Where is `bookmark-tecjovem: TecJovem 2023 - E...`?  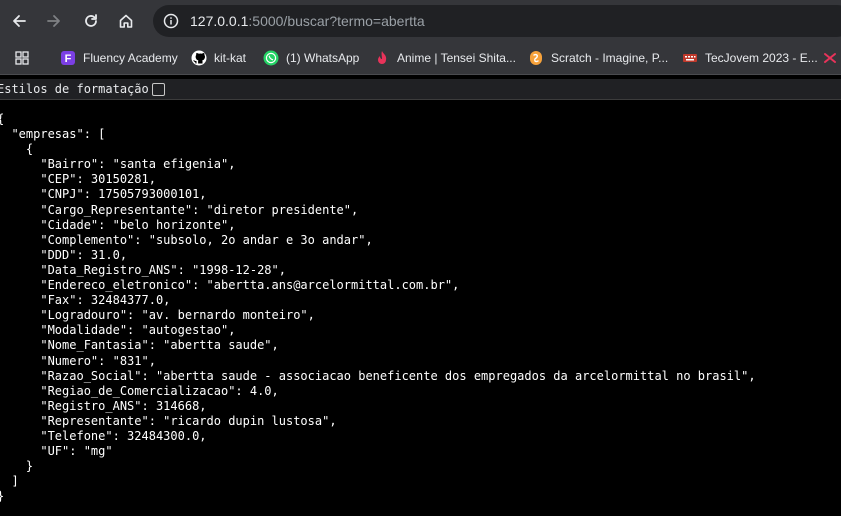 bookmark-tecjovem: TecJovem 2023 - E... is located at coordinates (750, 58).